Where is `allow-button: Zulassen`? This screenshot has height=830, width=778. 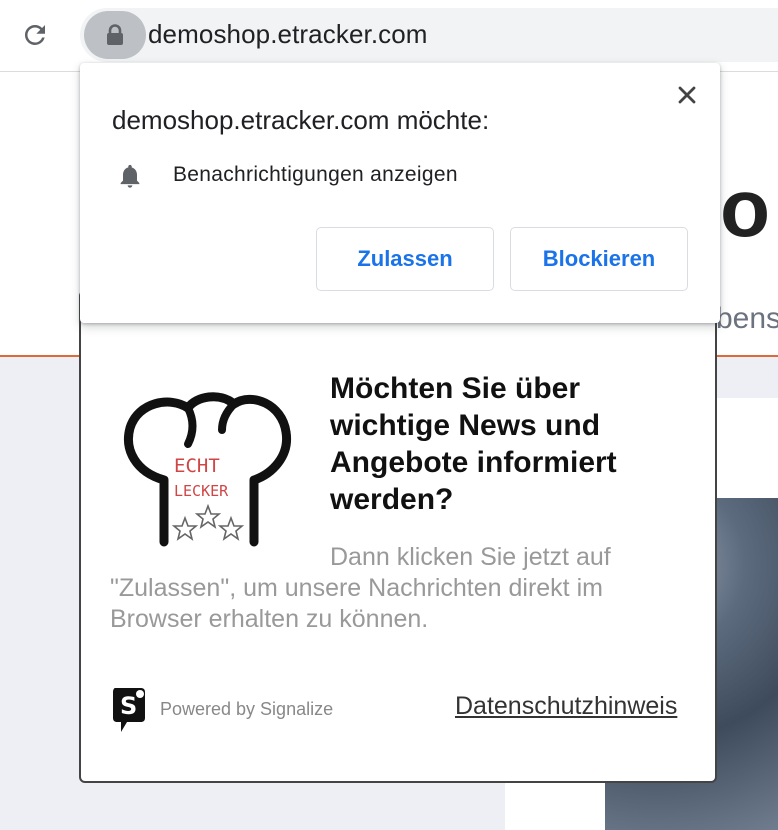
allow-button: Zulassen is located at coordinates (405, 259).